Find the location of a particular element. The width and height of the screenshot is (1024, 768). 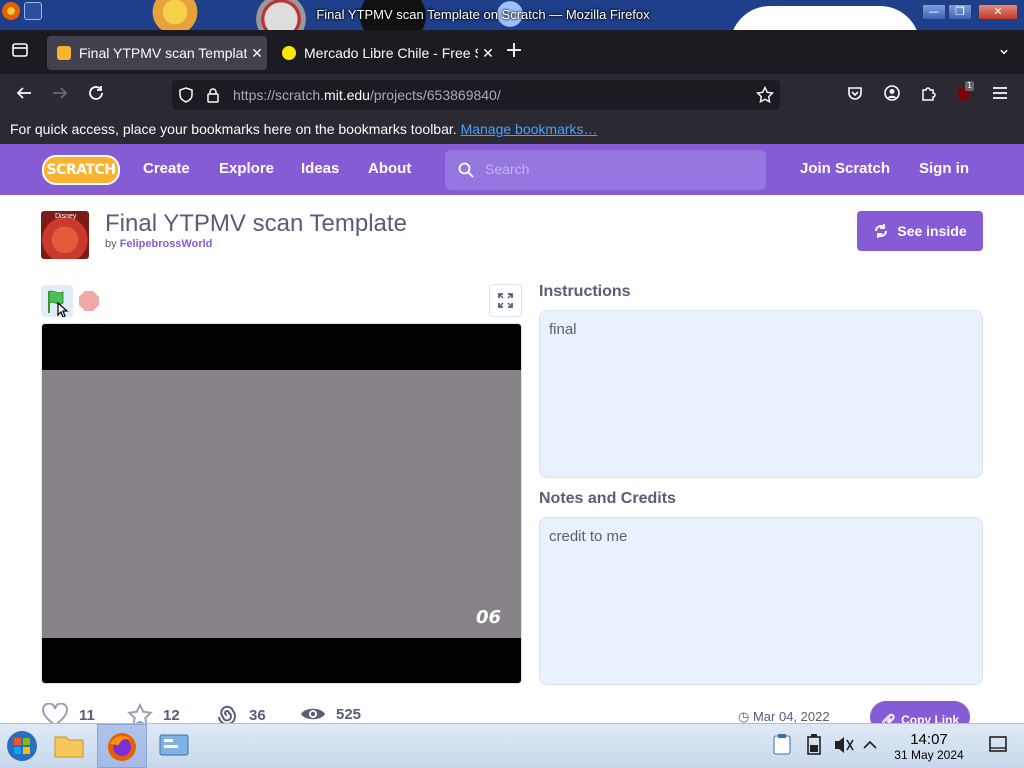

forward-arrow-icon is located at coordinates (60, 95).